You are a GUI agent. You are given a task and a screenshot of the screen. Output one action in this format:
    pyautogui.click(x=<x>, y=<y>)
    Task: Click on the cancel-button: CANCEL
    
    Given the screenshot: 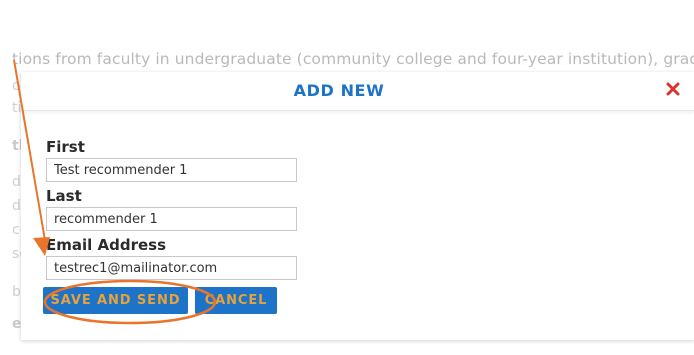 What is the action you would take?
    pyautogui.click(x=236, y=300)
    